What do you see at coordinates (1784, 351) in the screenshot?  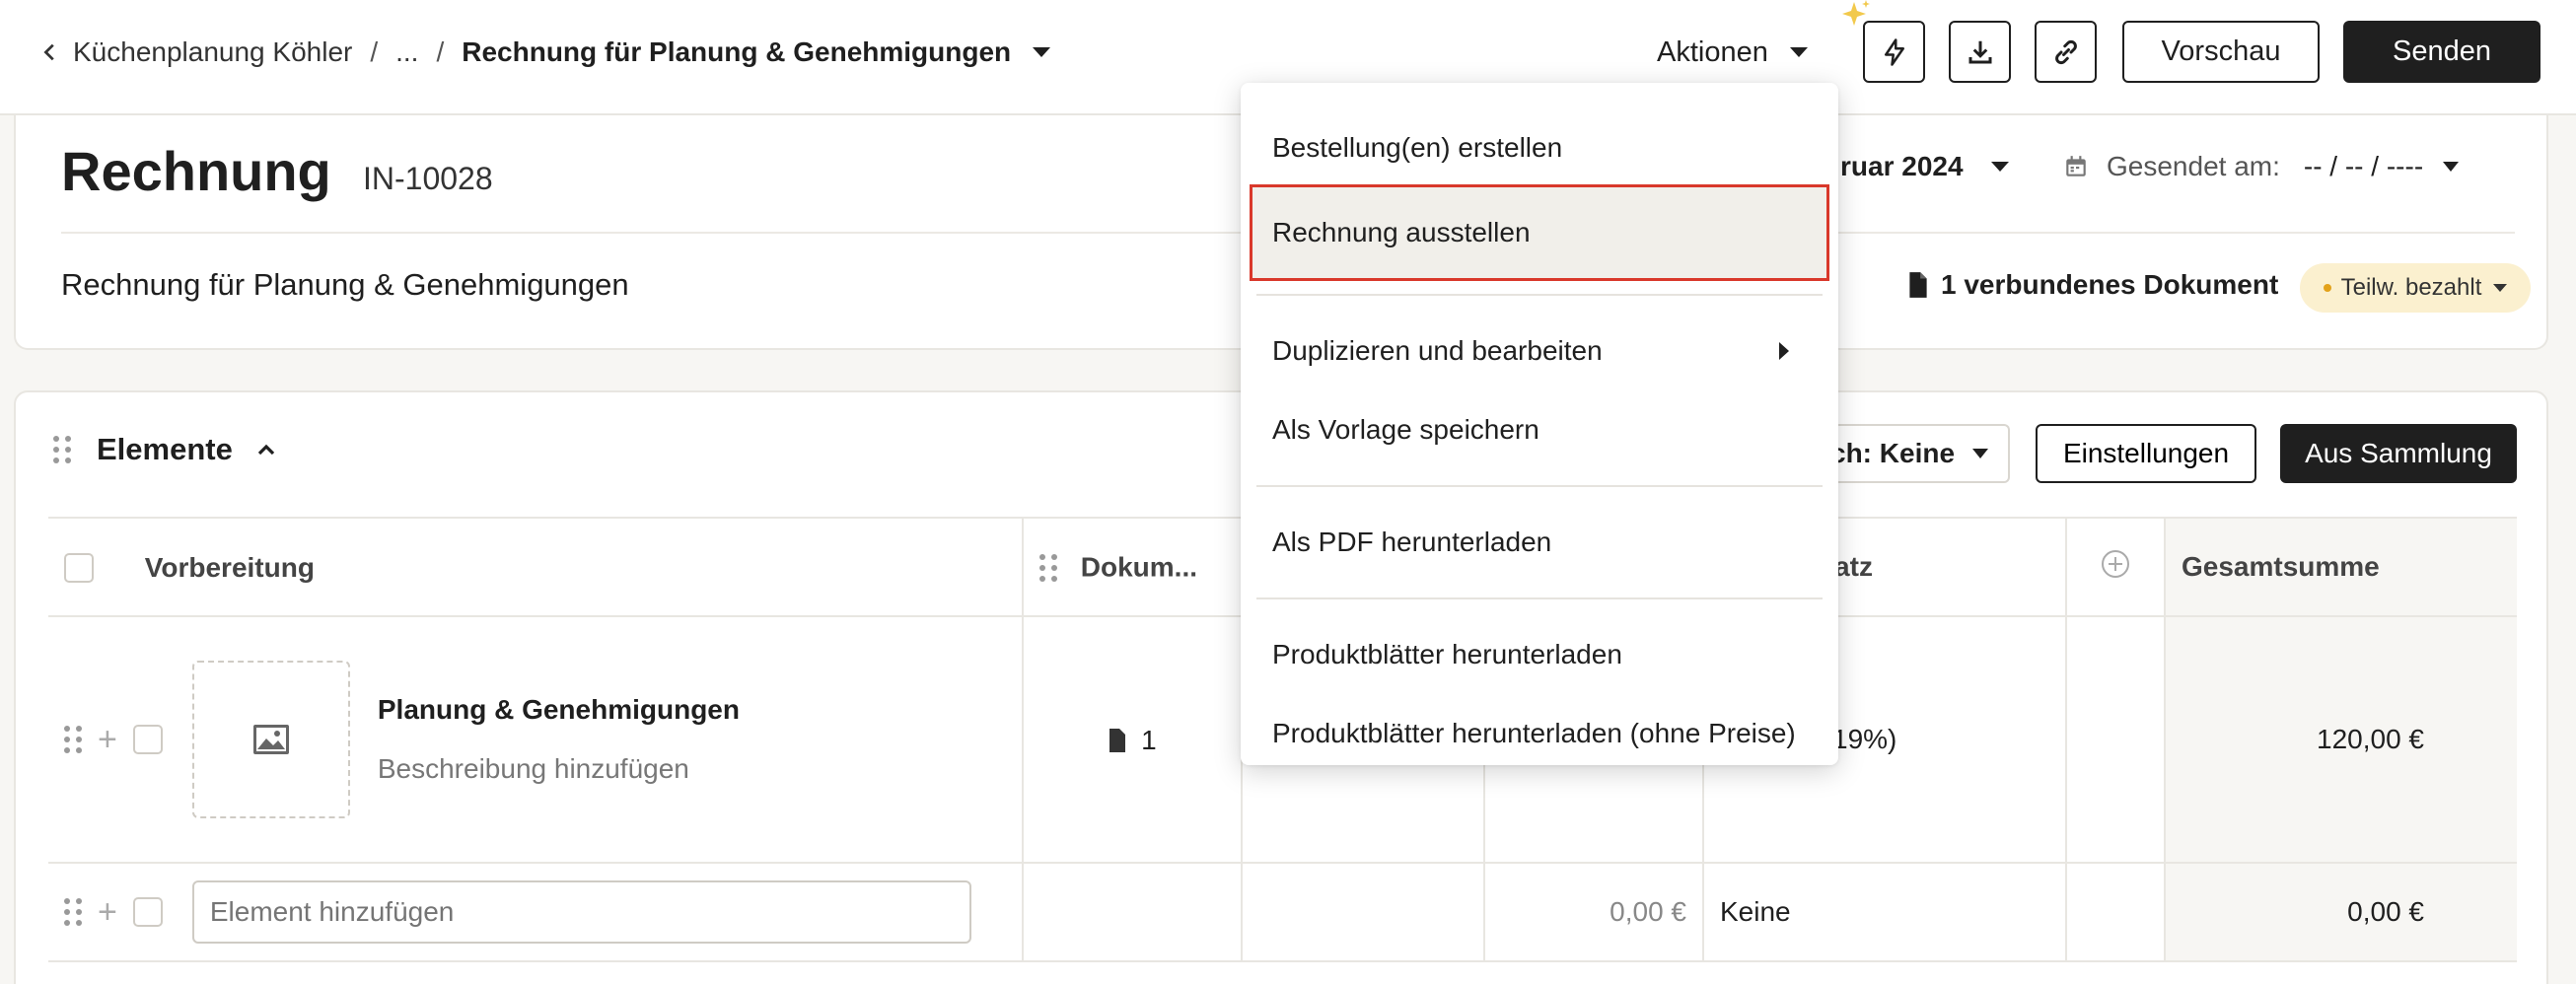 I see `caret-right-icon` at bounding box center [1784, 351].